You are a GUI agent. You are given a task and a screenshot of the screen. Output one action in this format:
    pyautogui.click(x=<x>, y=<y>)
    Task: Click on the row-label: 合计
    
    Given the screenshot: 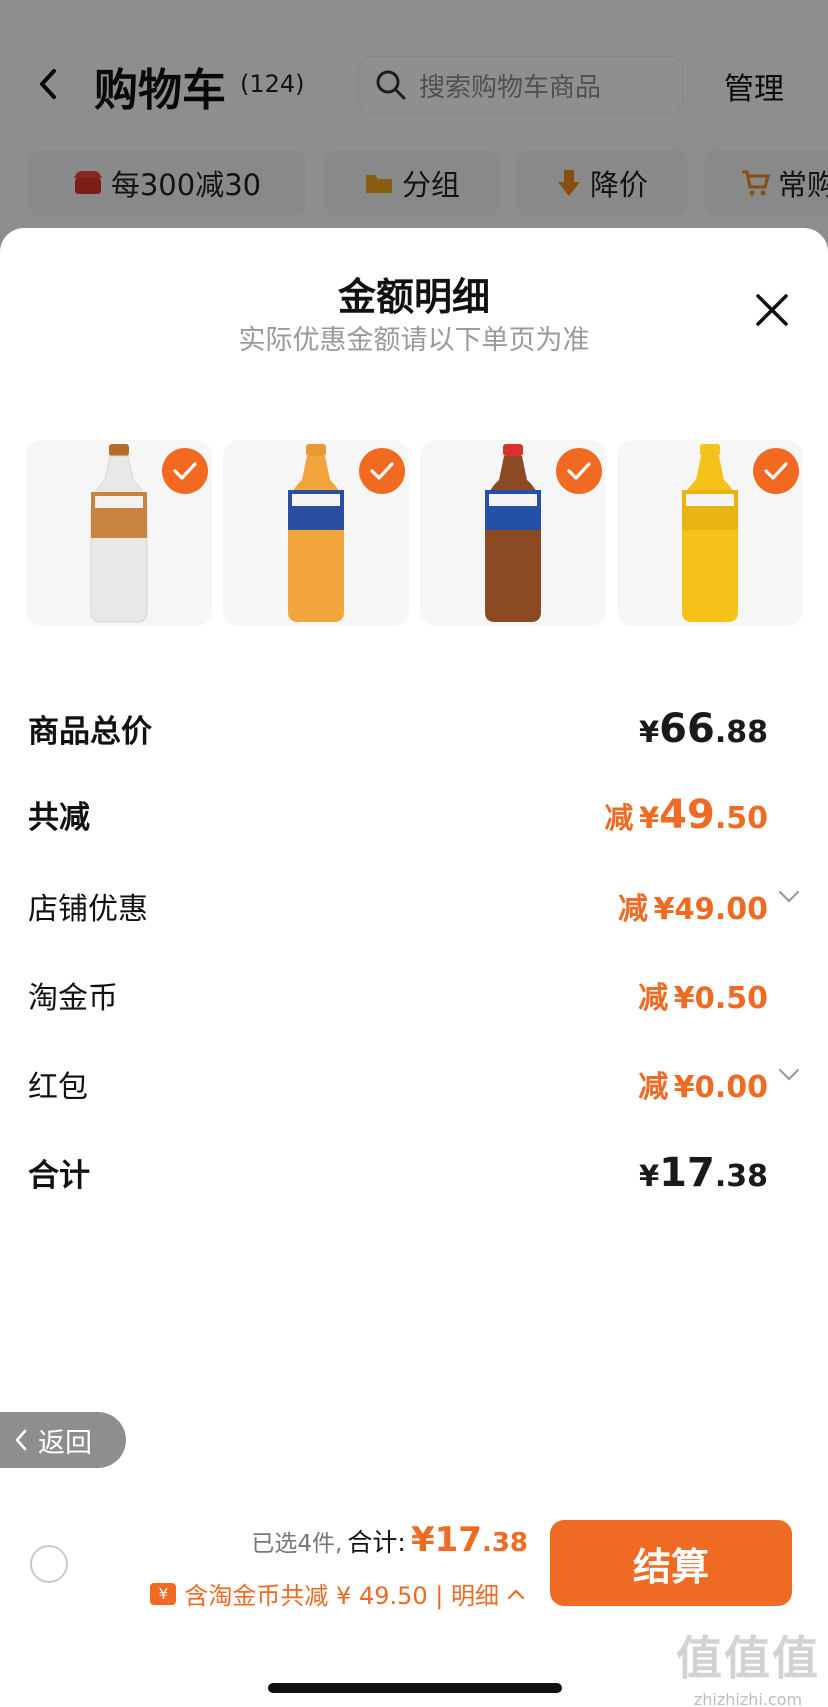 What is the action you would take?
    pyautogui.click(x=59, y=1176)
    